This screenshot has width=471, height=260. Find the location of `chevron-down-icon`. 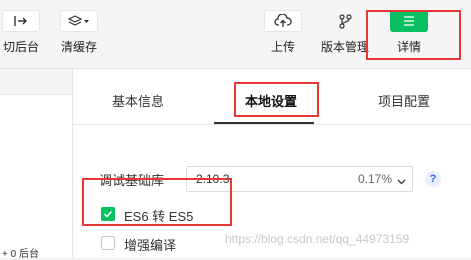

chevron-down-icon is located at coordinates (401, 182).